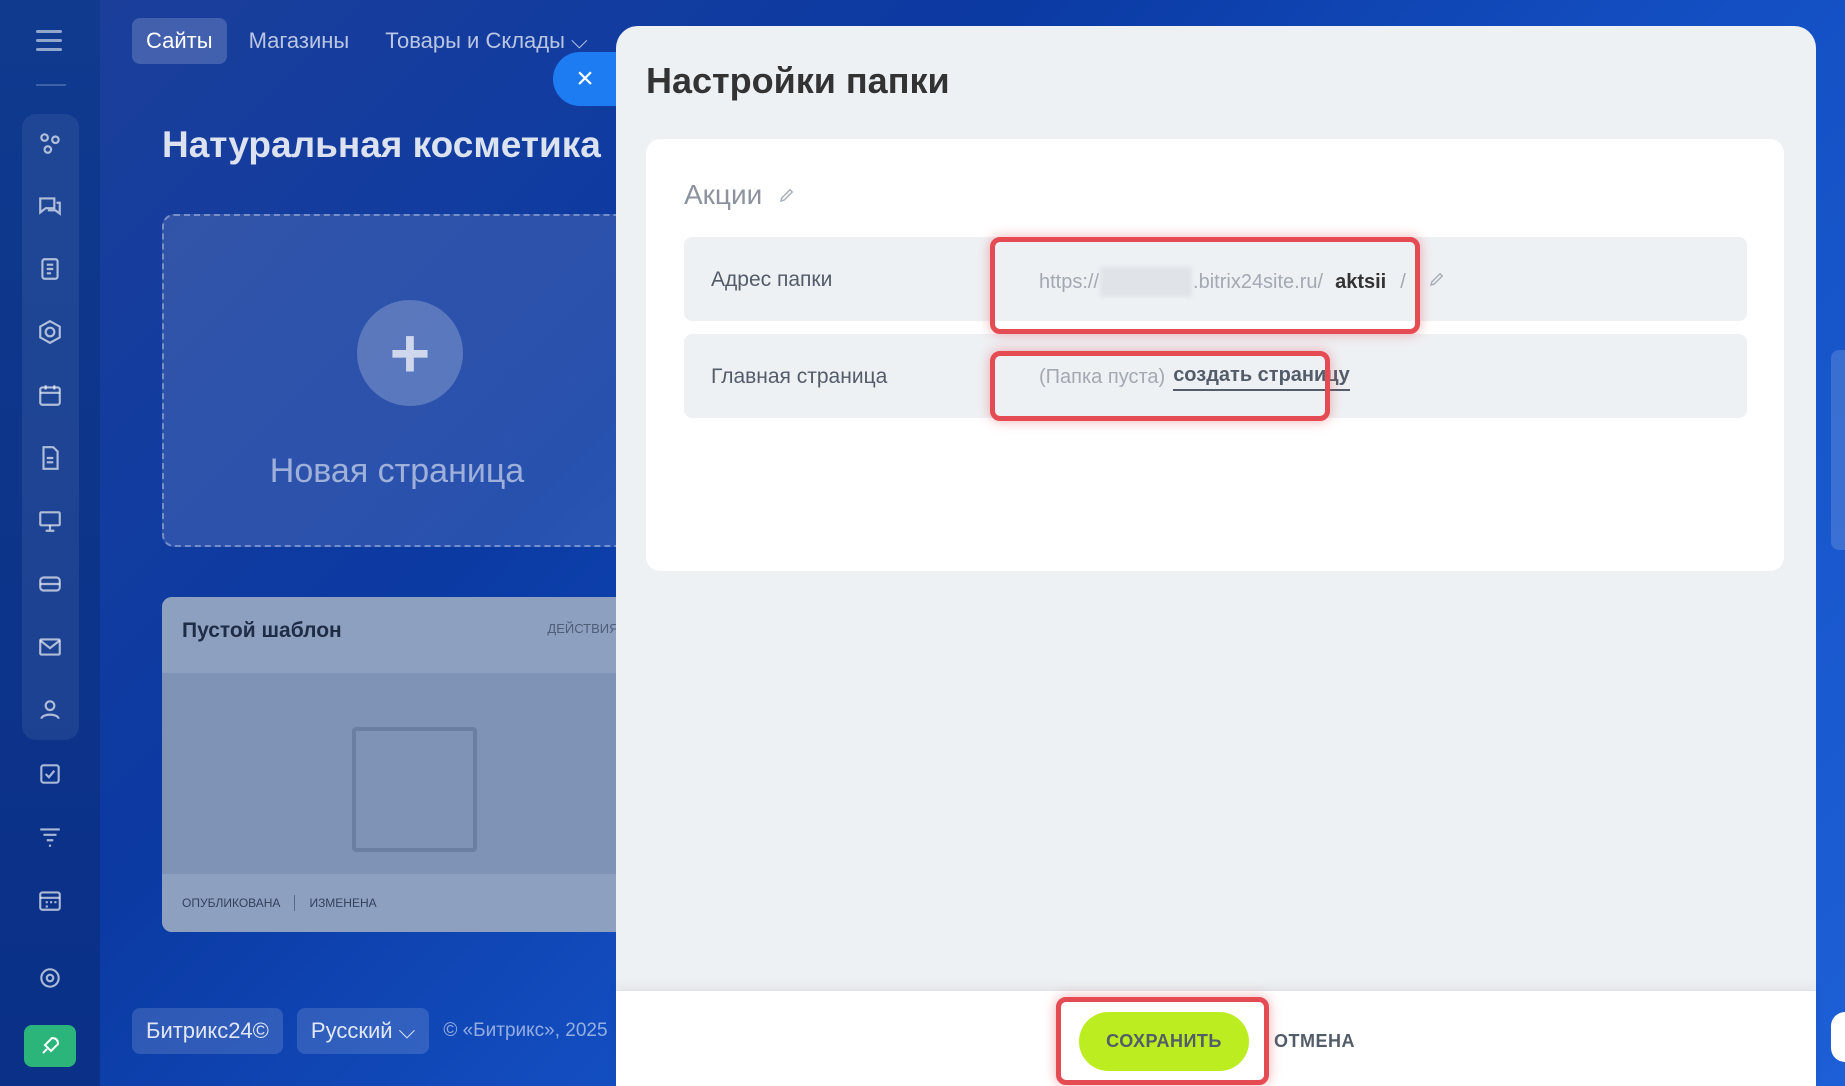  I want to click on right-edge-bubble, so click(1838, 1037).